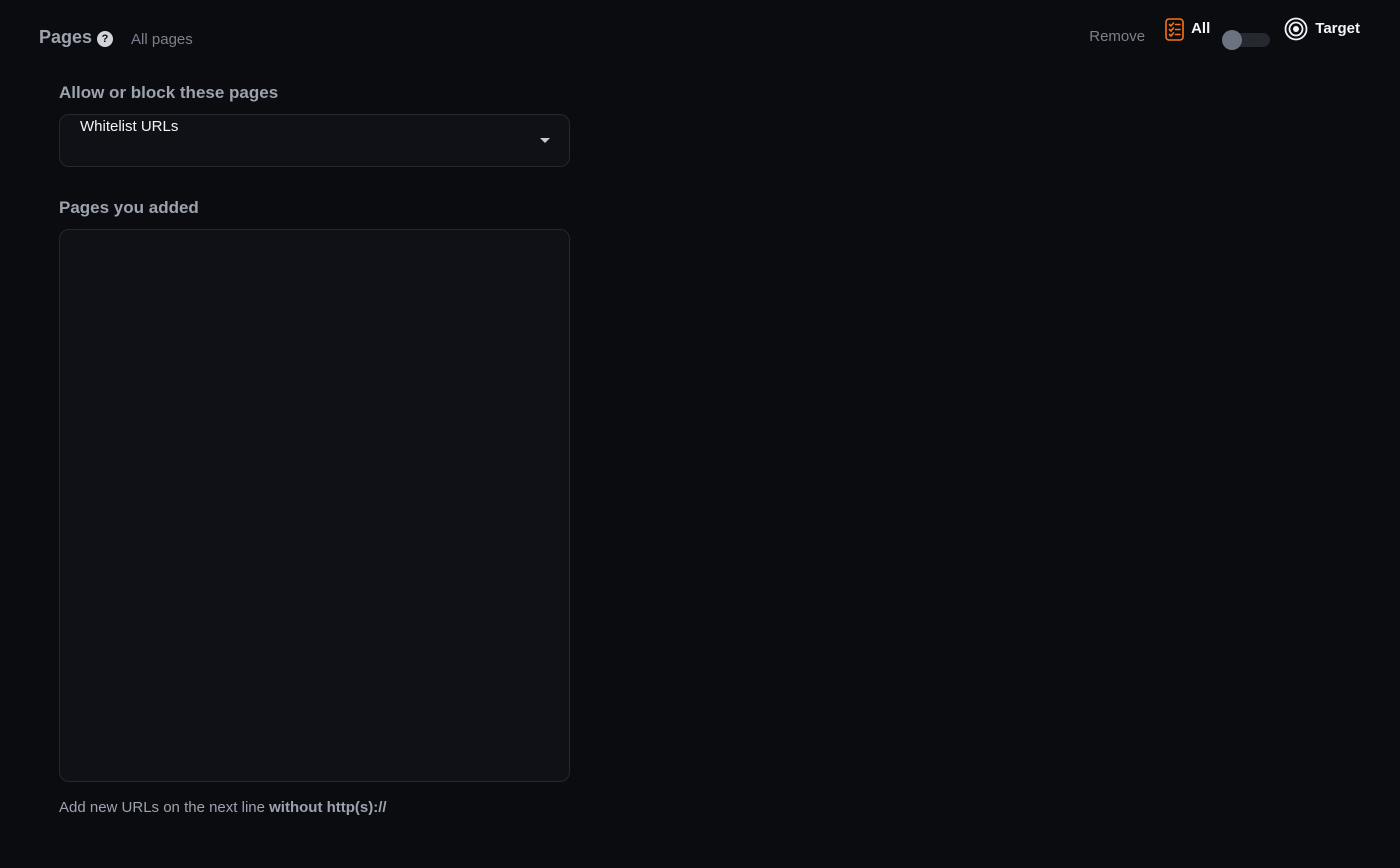 The height and width of the screenshot is (868, 1400). Describe the element at coordinates (129, 126) in the screenshot. I see `select-value: Whitelist URLs` at that location.